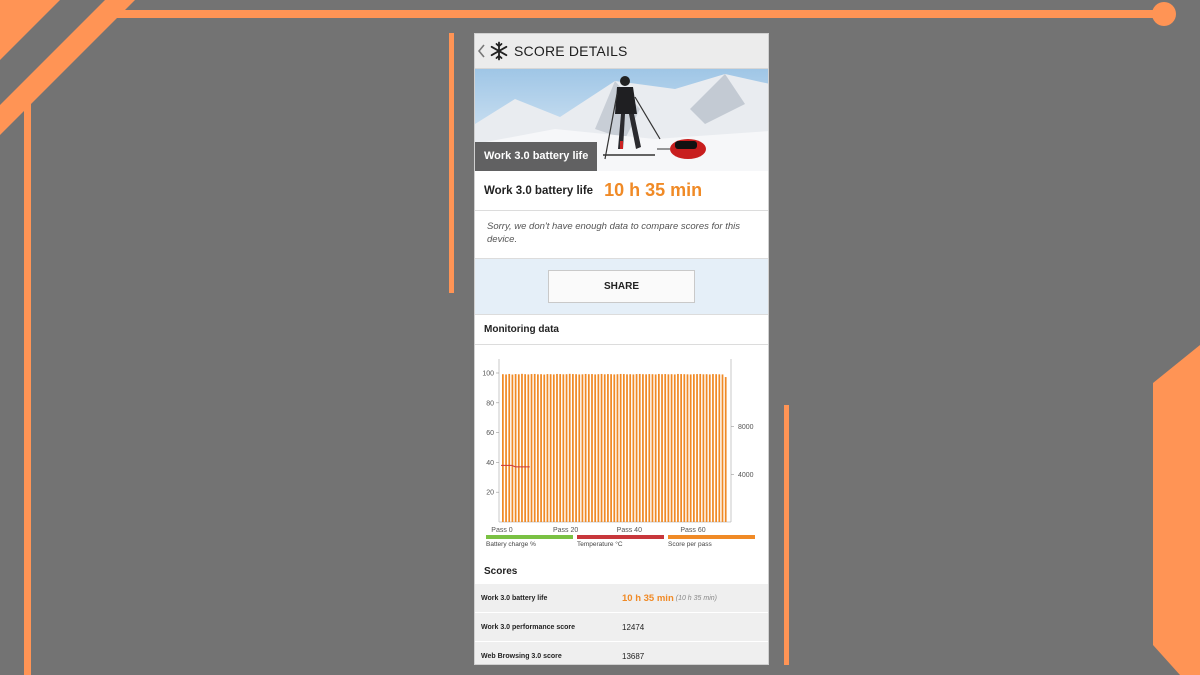 Image resolution: width=1200 pixels, height=675 pixels. What do you see at coordinates (490, 463) in the screenshot?
I see `y-tick-label: 40` at bounding box center [490, 463].